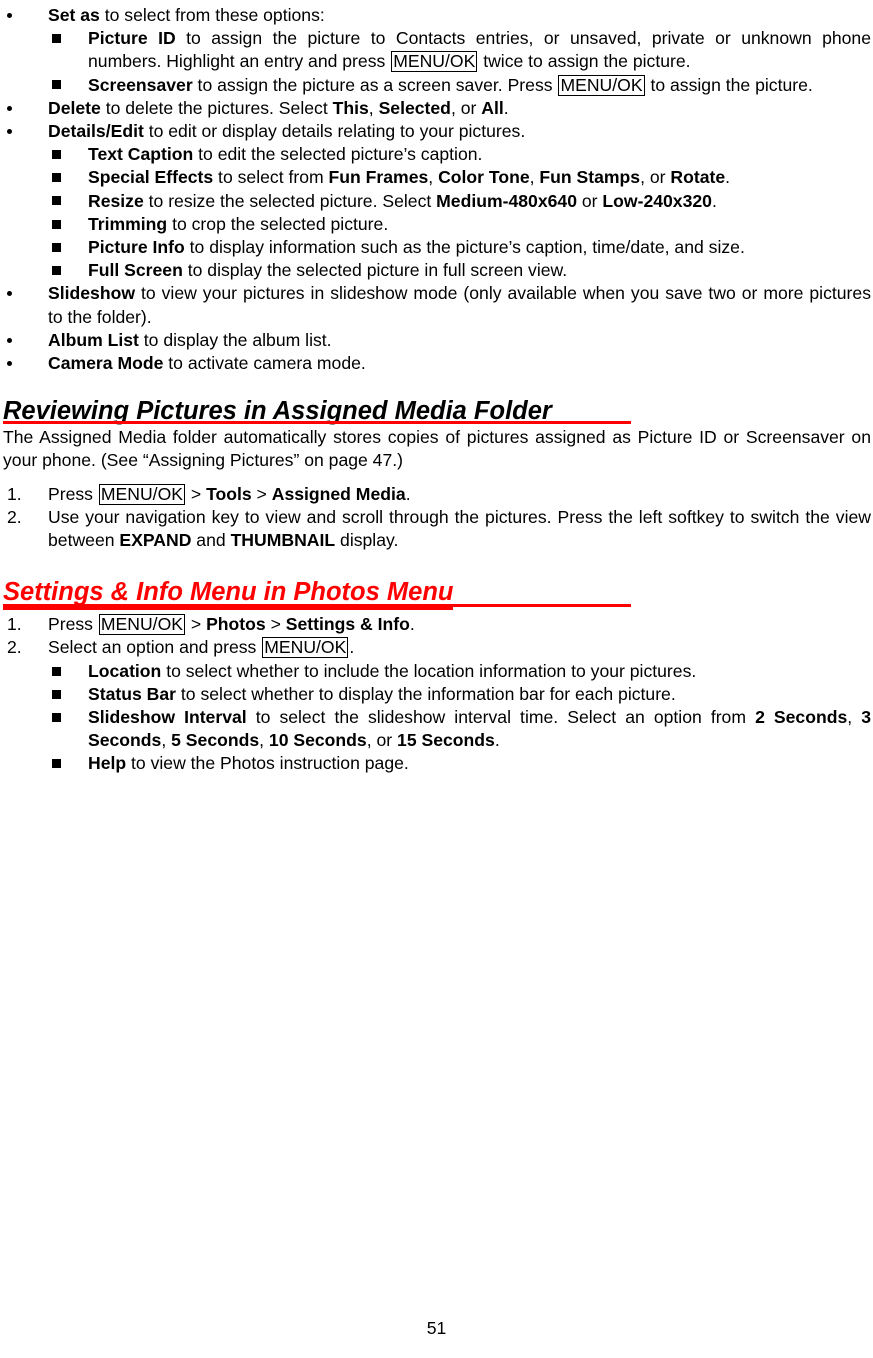  Describe the element at coordinates (229, 494) in the screenshot. I see `menu-tools: Tools` at that location.